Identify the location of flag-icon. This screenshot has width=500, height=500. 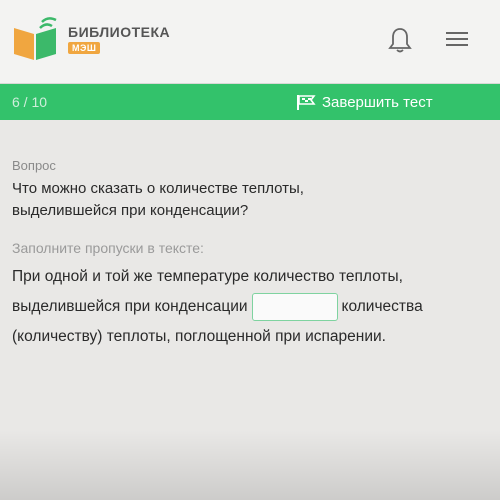
(306, 102).